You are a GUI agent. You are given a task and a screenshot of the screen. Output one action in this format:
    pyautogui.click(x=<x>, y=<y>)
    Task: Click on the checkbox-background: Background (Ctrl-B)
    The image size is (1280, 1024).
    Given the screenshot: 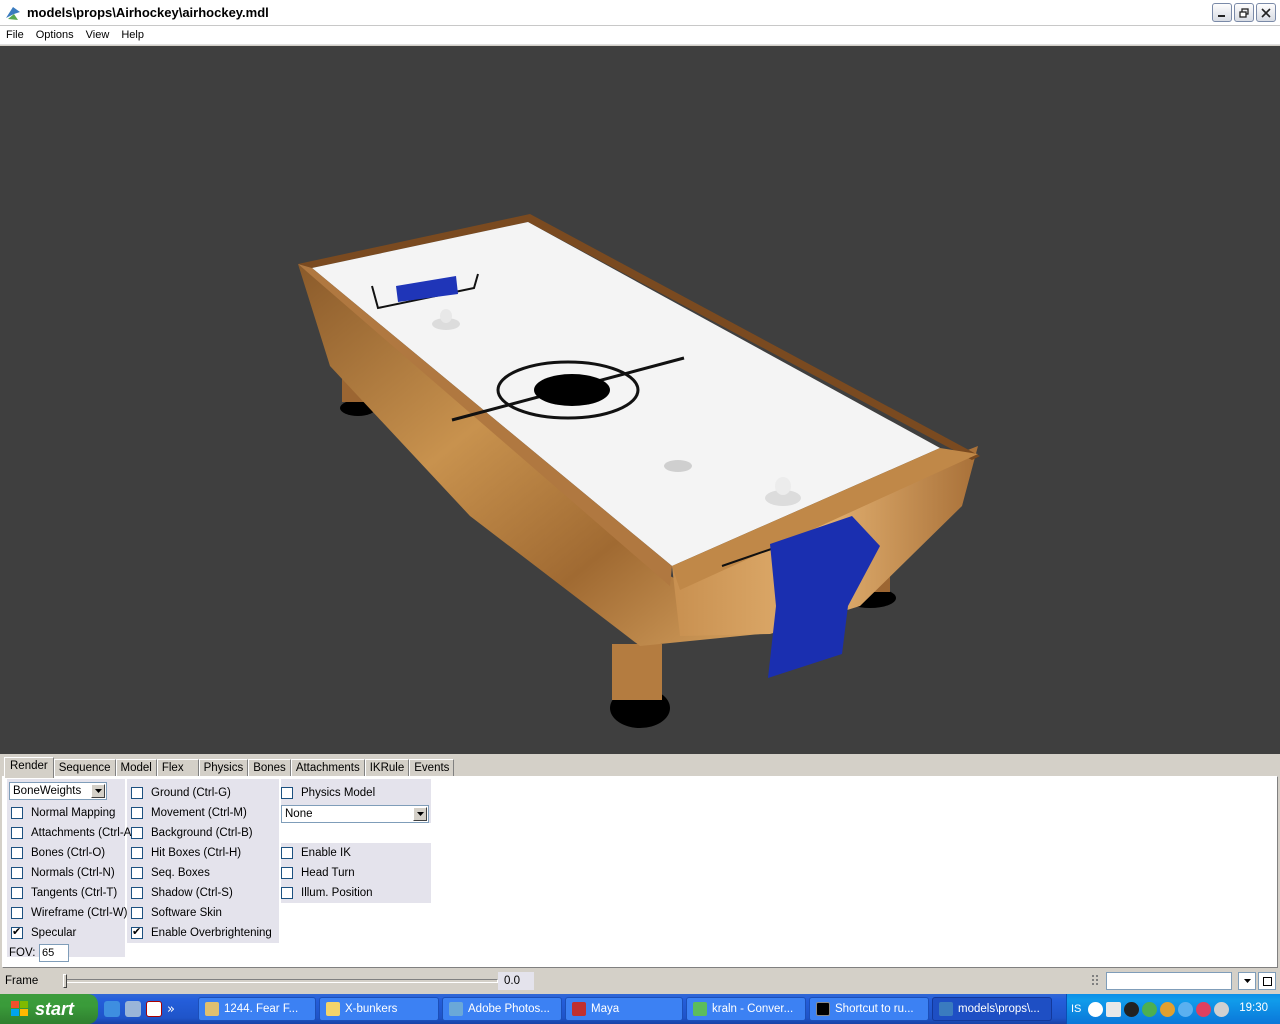 What is the action you would take?
    pyautogui.click(x=192, y=833)
    